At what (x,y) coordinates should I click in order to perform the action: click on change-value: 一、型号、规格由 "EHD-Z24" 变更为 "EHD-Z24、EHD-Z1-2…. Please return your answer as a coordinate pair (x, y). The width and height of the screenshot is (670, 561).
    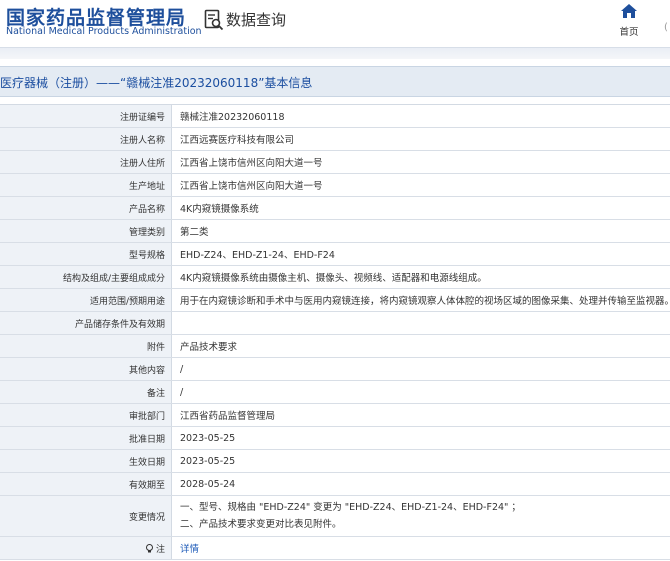
    Looking at the image, I should click on (421, 516).